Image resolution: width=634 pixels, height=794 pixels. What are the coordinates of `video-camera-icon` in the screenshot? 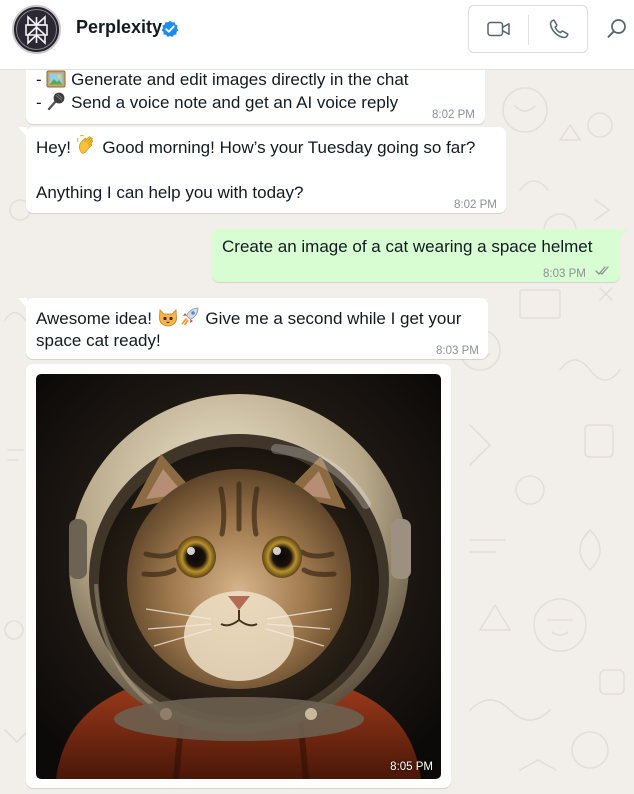 It's located at (498, 29).